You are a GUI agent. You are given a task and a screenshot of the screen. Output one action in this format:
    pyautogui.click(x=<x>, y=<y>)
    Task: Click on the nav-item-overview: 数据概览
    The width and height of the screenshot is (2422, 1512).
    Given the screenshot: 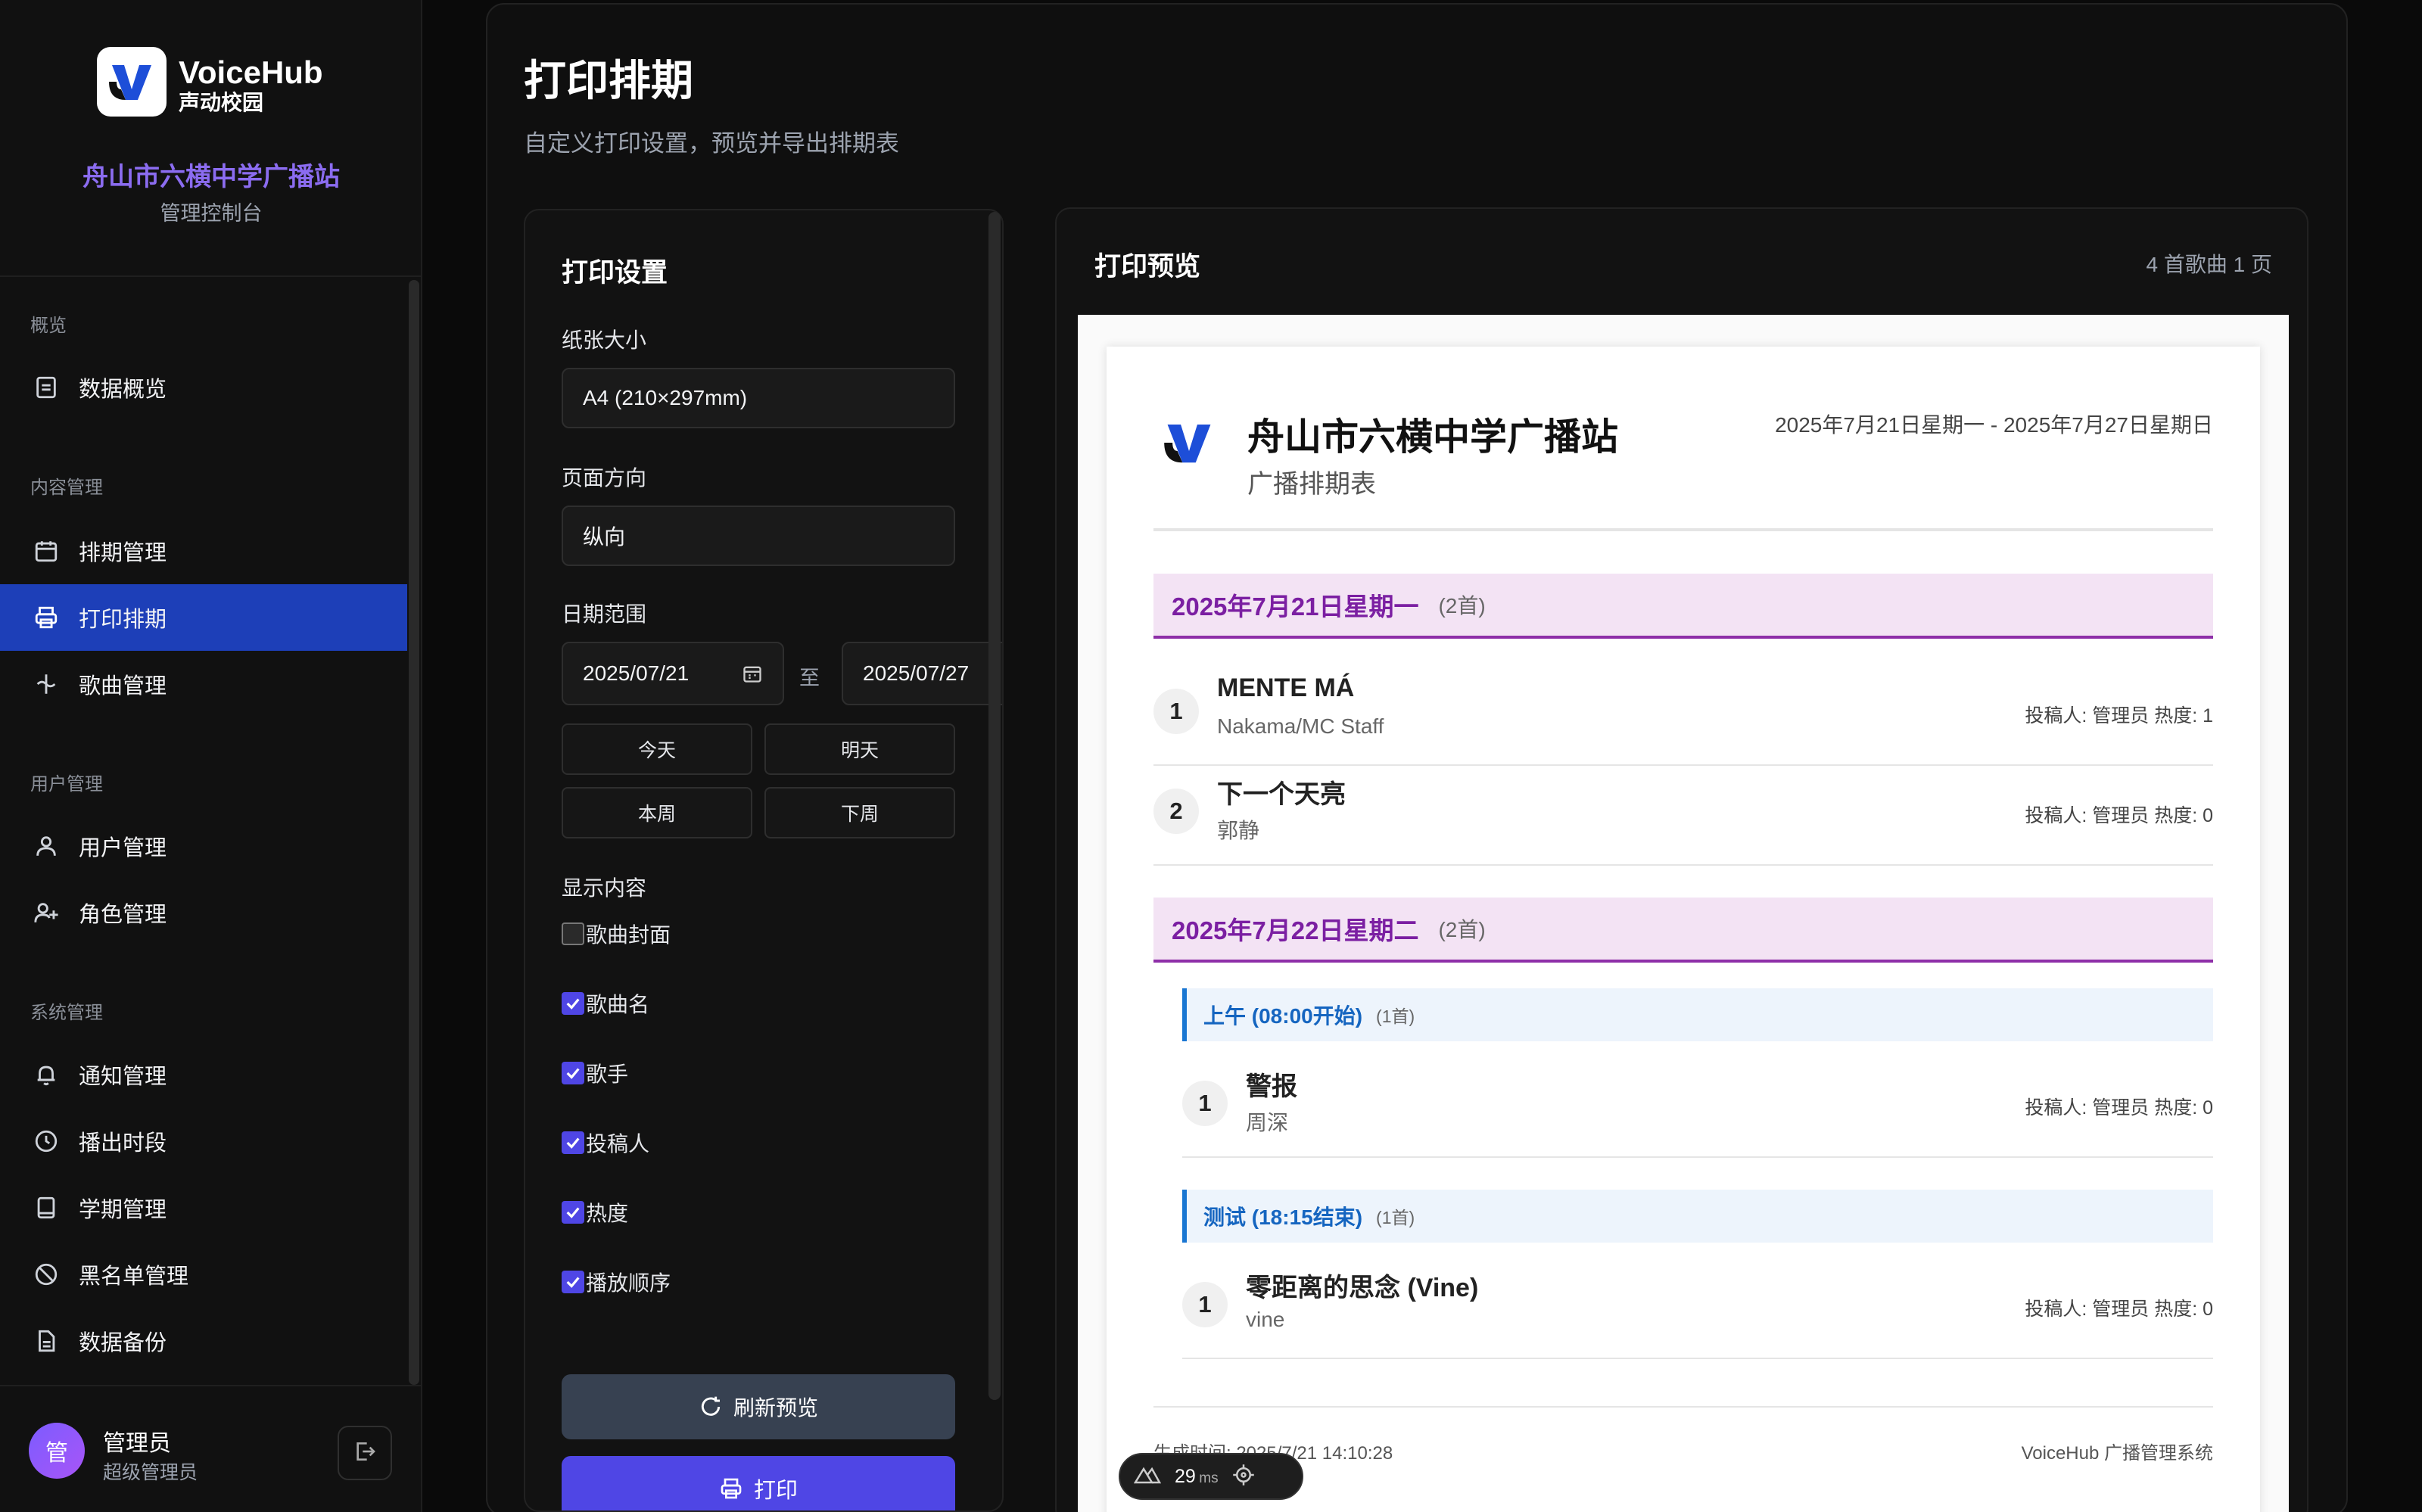 What is the action you would take?
    pyautogui.click(x=204, y=388)
    